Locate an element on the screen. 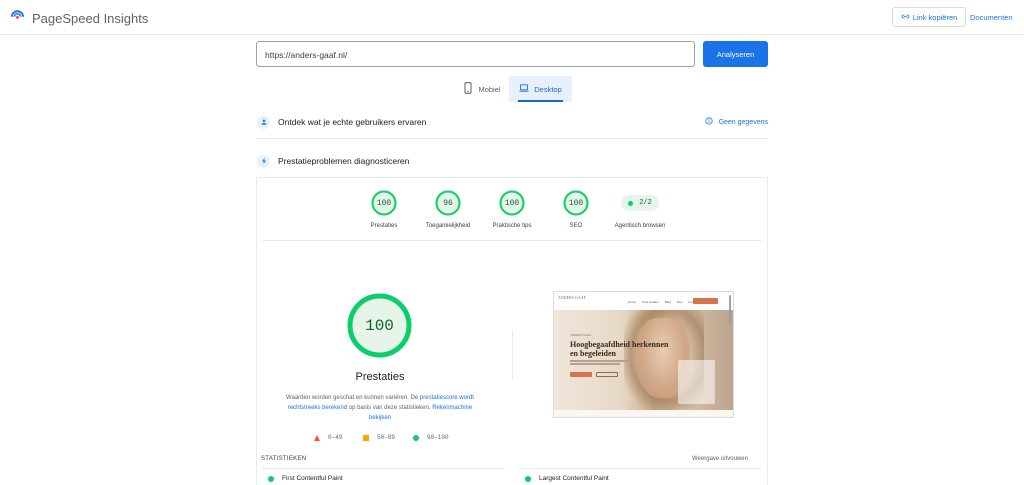 This screenshot has width=1024, height=485. diagnose-title: Prestatieproblemen diagnosticeren is located at coordinates (344, 161).